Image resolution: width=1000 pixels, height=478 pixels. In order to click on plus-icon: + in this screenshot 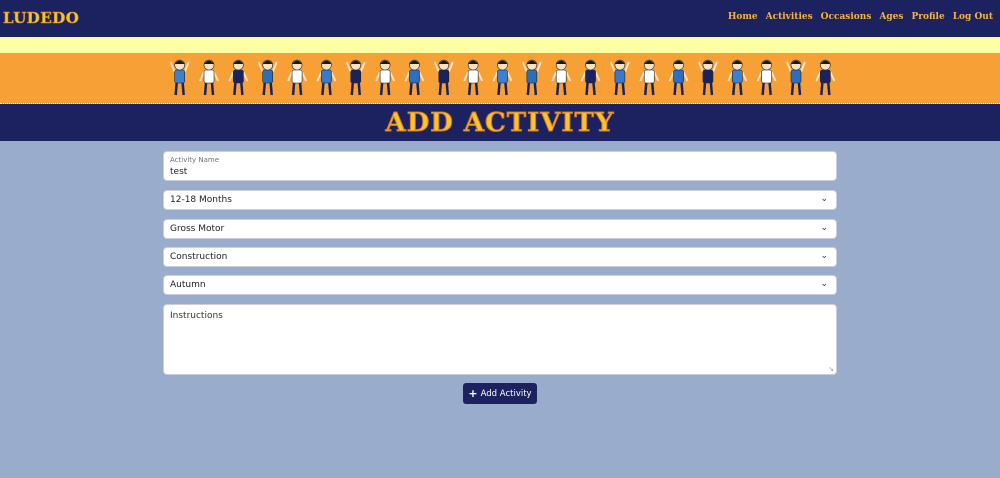, I will do `click(473, 393)`.